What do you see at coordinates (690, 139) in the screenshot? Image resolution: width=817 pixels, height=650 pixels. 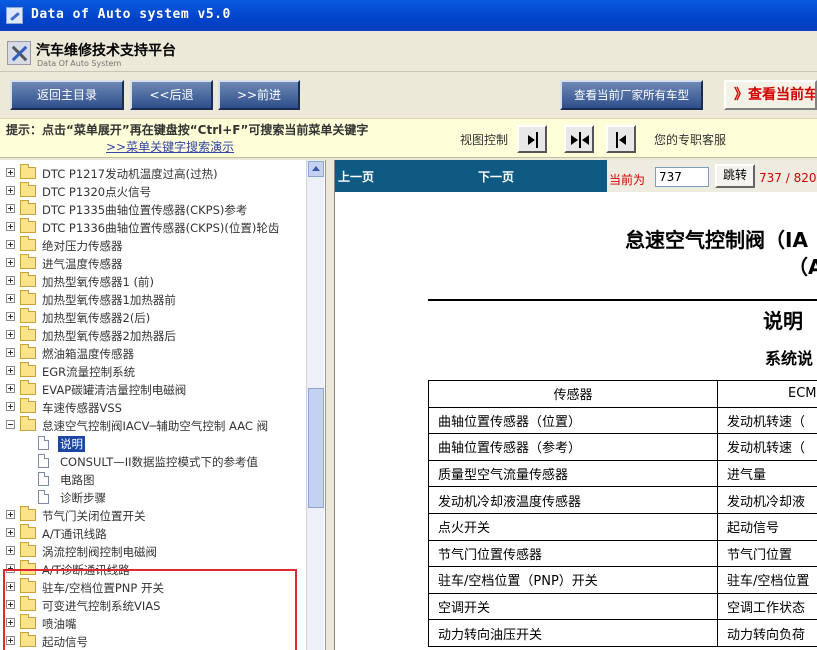 I see `support-label: 您的专职客服` at bounding box center [690, 139].